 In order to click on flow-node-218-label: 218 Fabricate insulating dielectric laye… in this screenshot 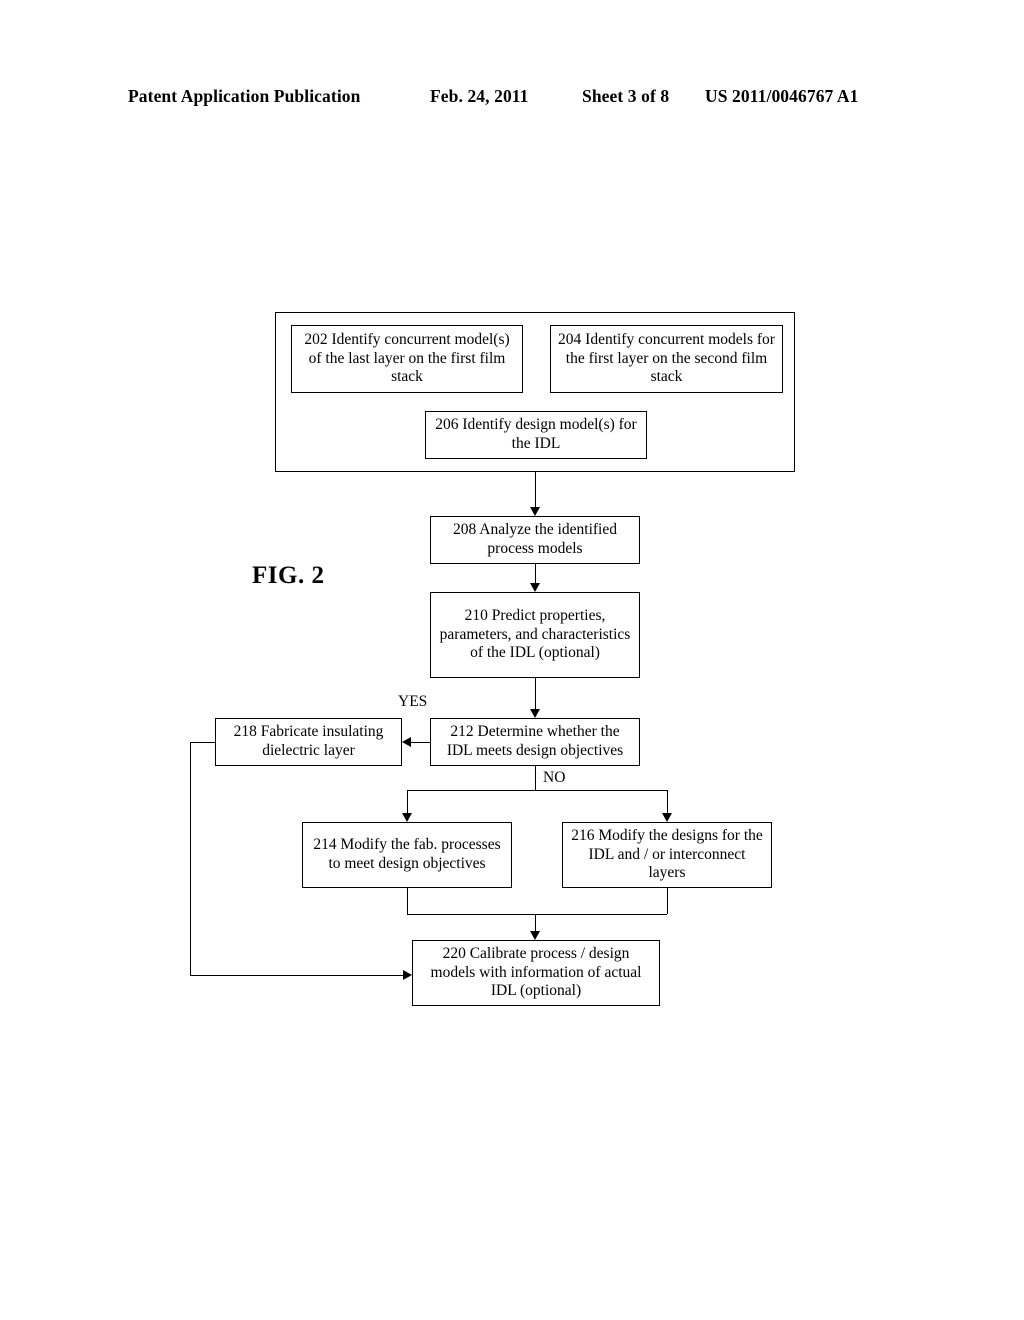, I will do `click(308, 741)`.